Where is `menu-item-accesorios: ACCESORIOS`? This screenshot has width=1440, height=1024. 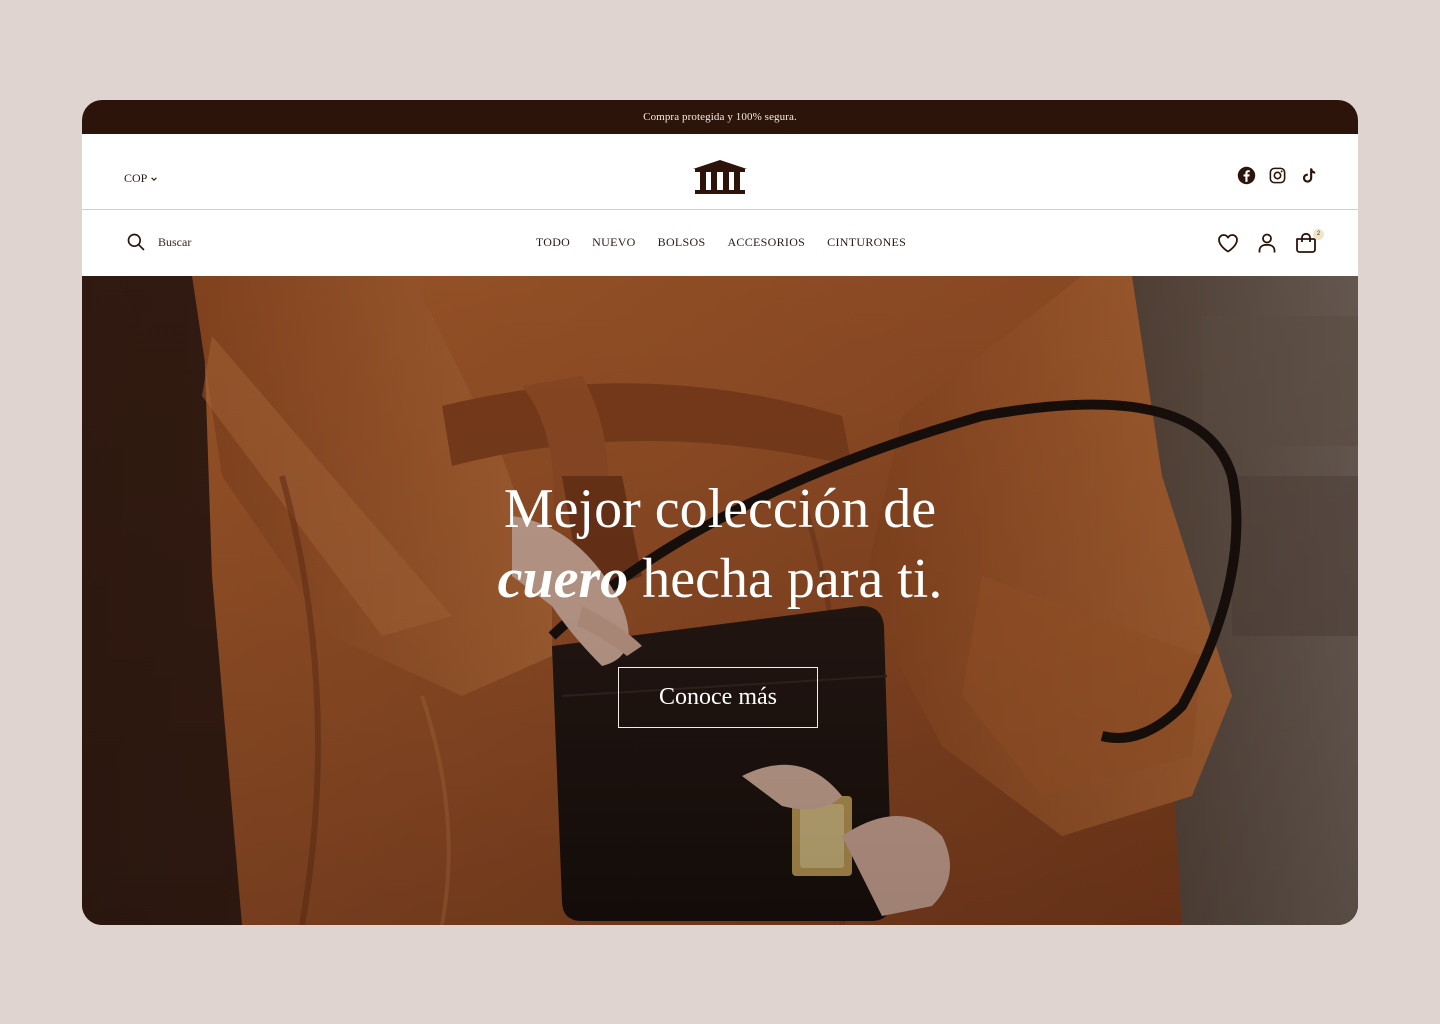
menu-item-accesorios: ACCESORIOS is located at coordinates (766, 242).